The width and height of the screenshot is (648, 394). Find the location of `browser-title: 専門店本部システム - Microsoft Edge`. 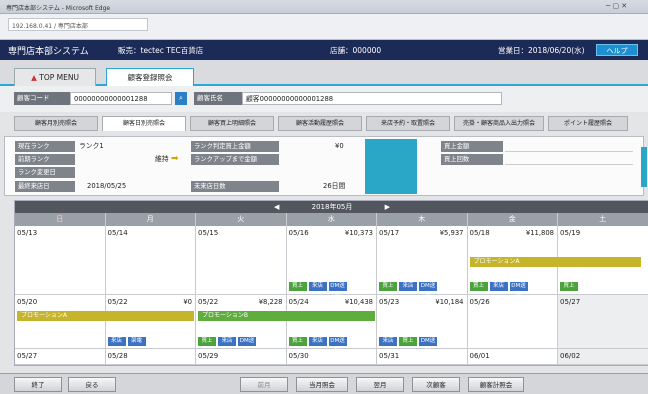

browser-title: 専門店本部システム - Microsoft Edge is located at coordinates (58, 8).